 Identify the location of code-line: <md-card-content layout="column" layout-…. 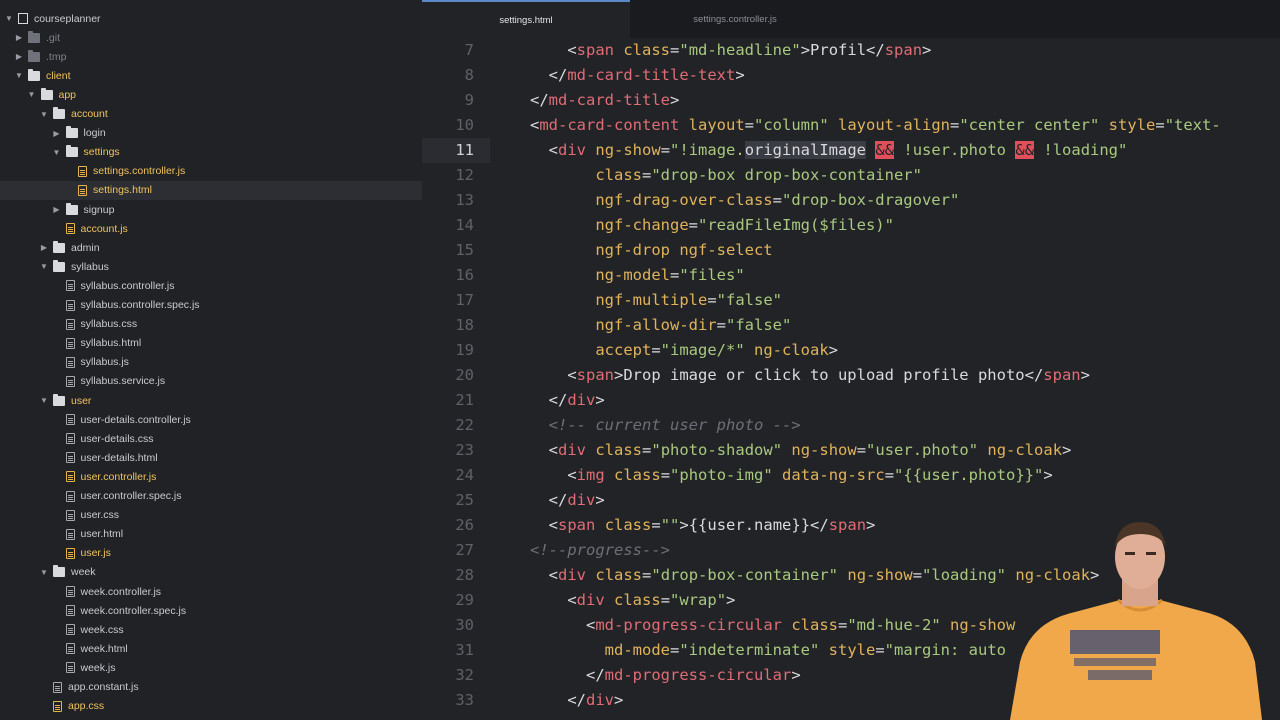
(875, 125).